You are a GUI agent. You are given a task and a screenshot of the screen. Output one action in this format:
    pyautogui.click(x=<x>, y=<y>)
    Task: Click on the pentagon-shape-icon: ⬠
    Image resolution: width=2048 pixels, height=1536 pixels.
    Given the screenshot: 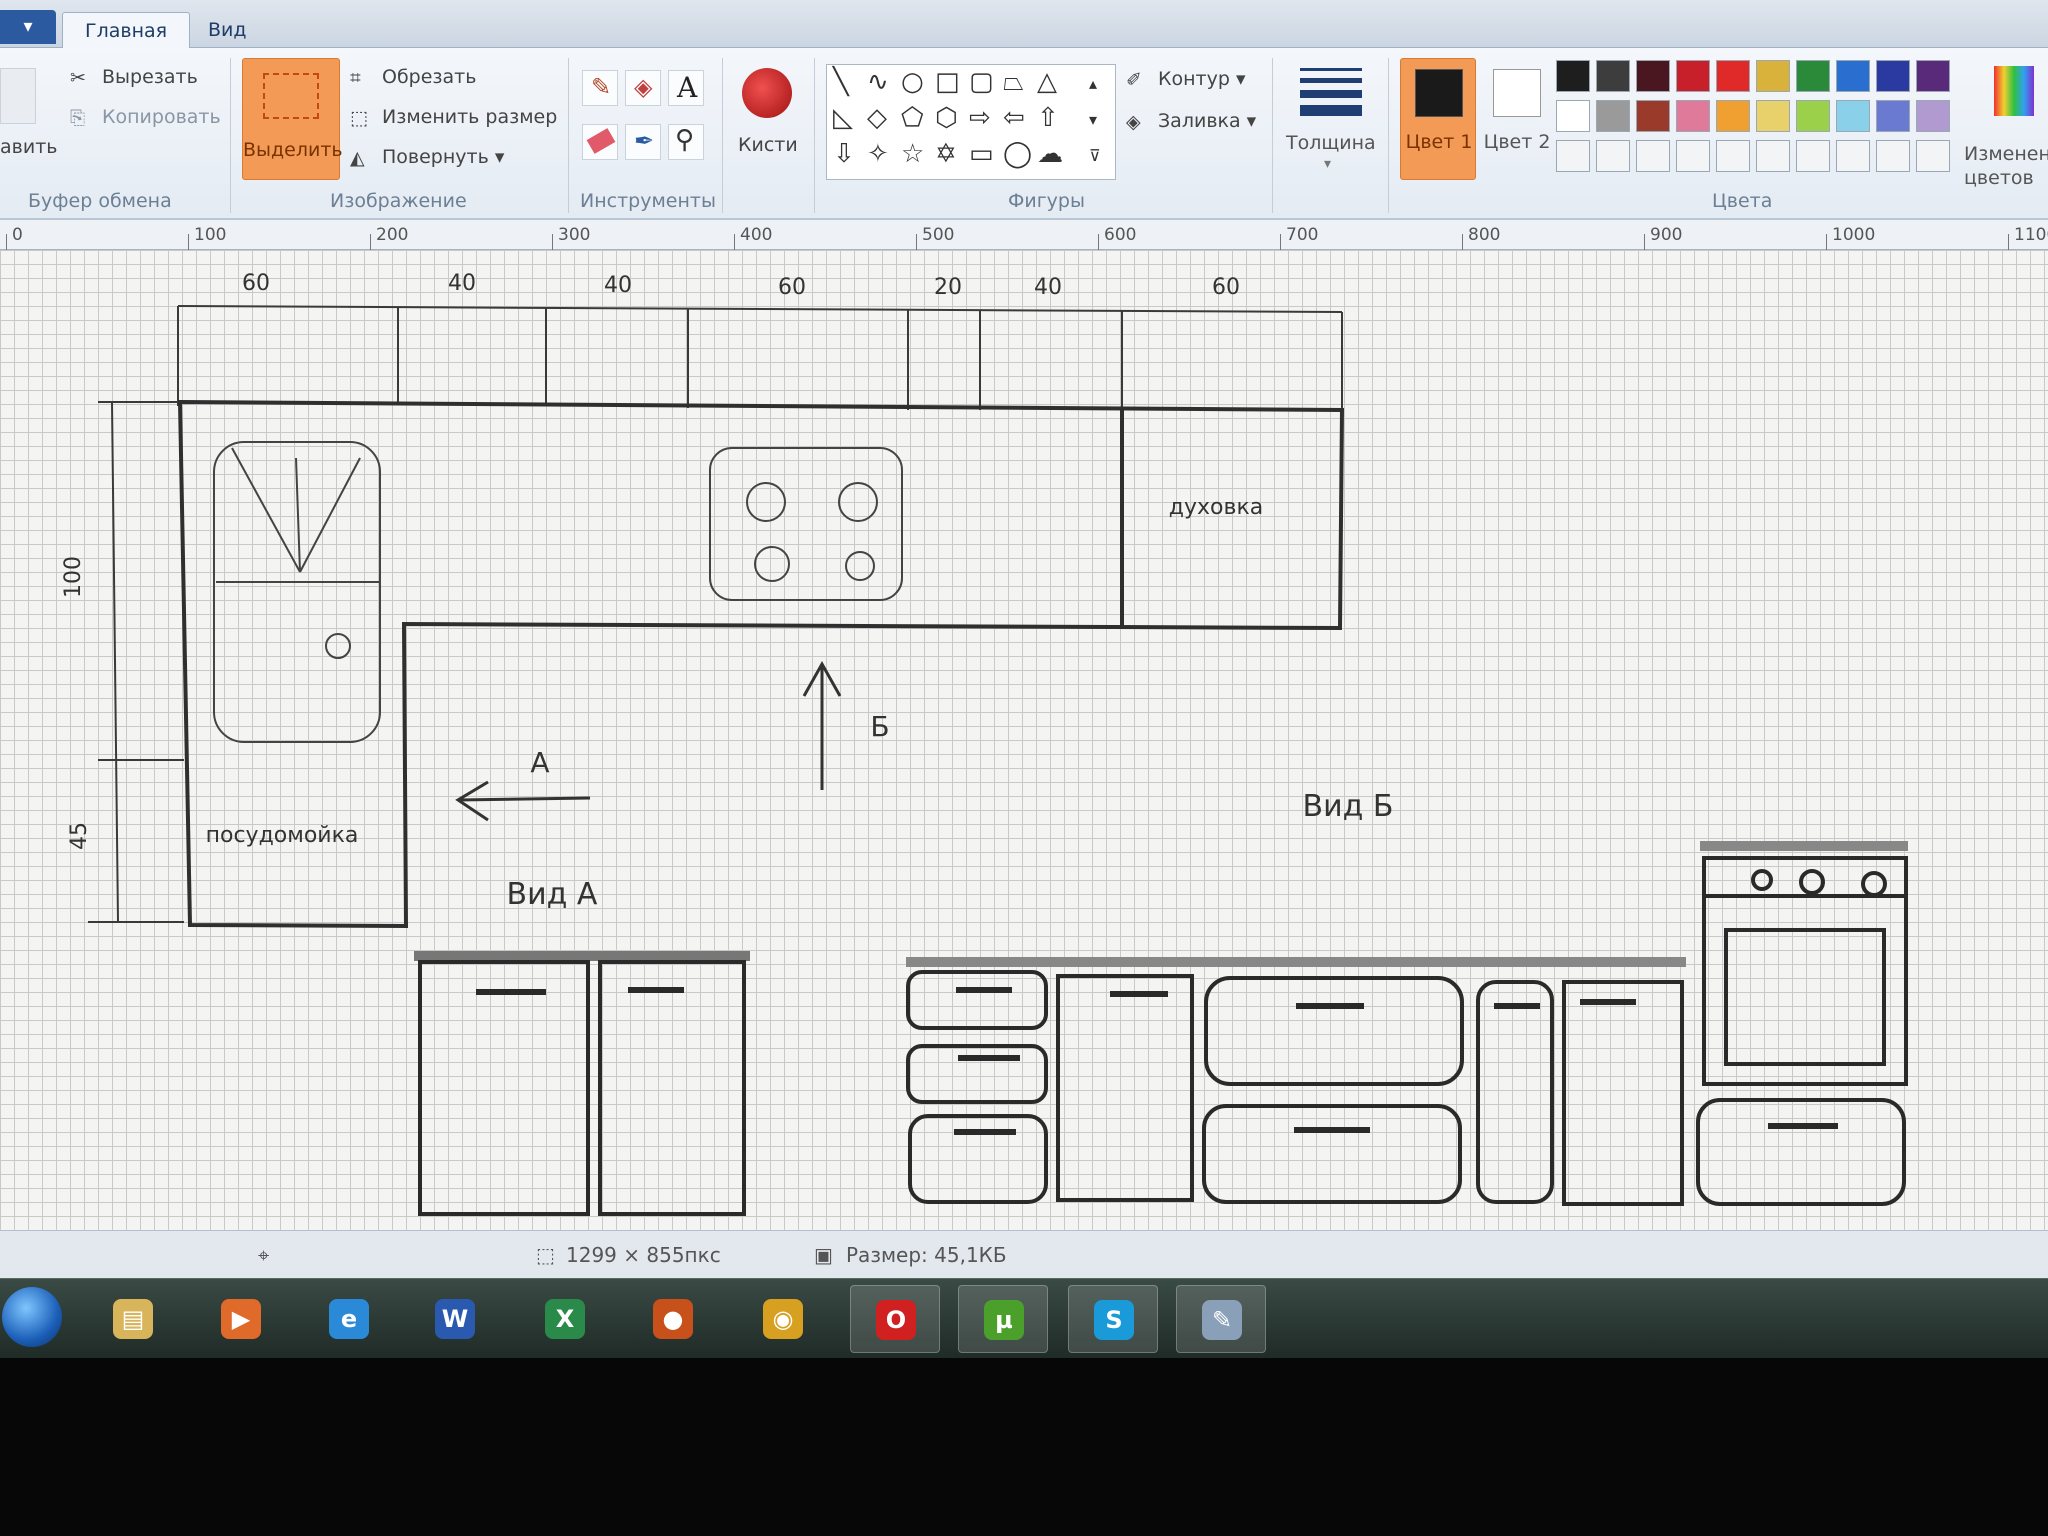 What is the action you would take?
    pyautogui.click(x=912, y=118)
    